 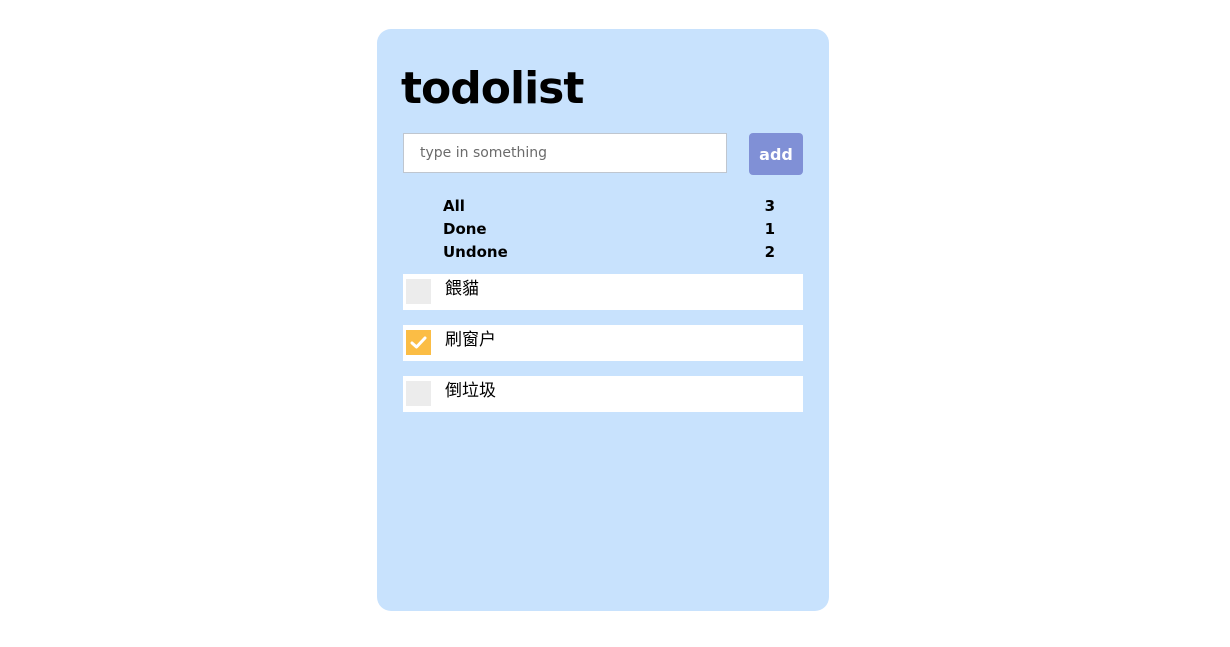 What do you see at coordinates (769, 229) in the screenshot?
I see `stat-count-done: 1` at bounding box center [769, 229].